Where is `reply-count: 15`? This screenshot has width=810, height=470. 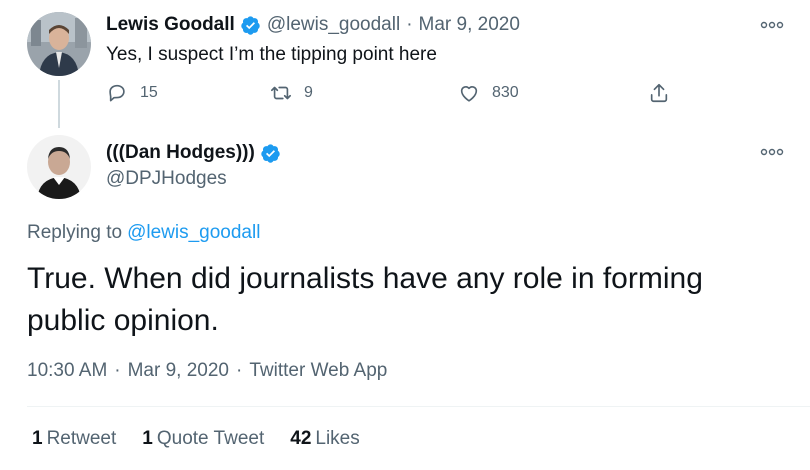 reply-count: 15 is located at coordinates (149, 92).